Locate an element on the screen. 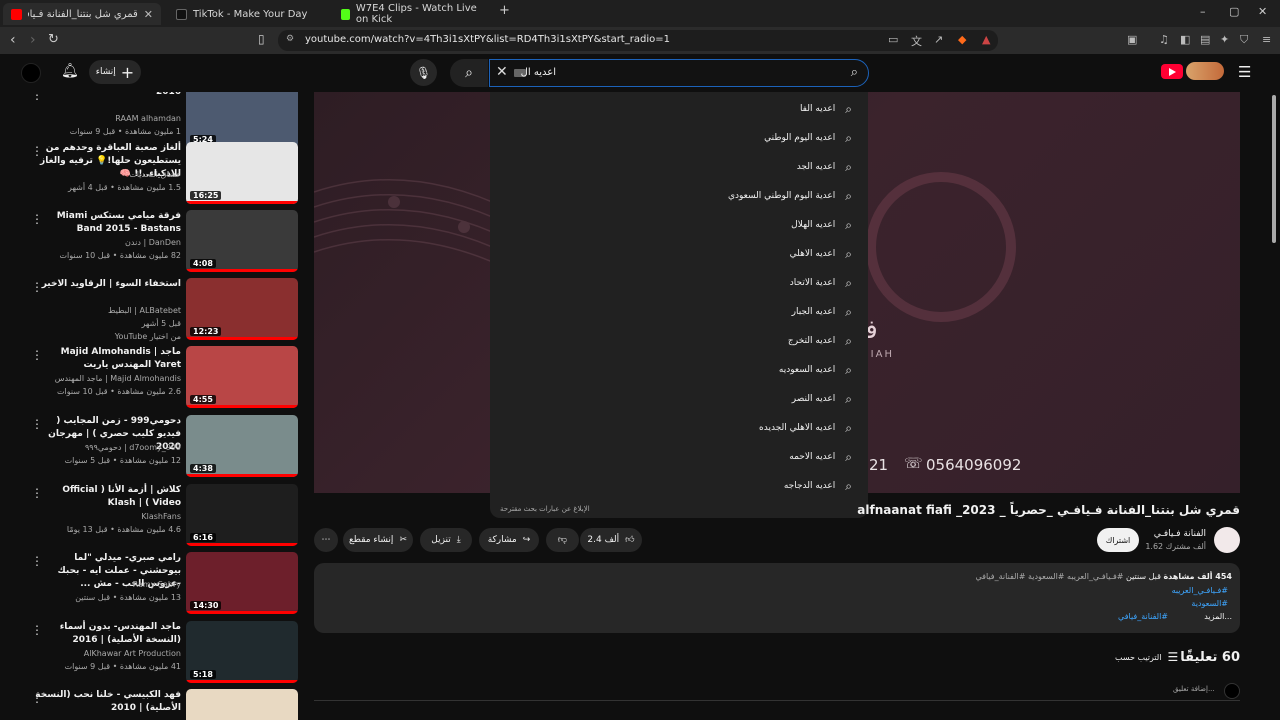 This screenshot has height=720, width=1280. video-thumbnail: 14:30 is located at coordinates (242, 583).